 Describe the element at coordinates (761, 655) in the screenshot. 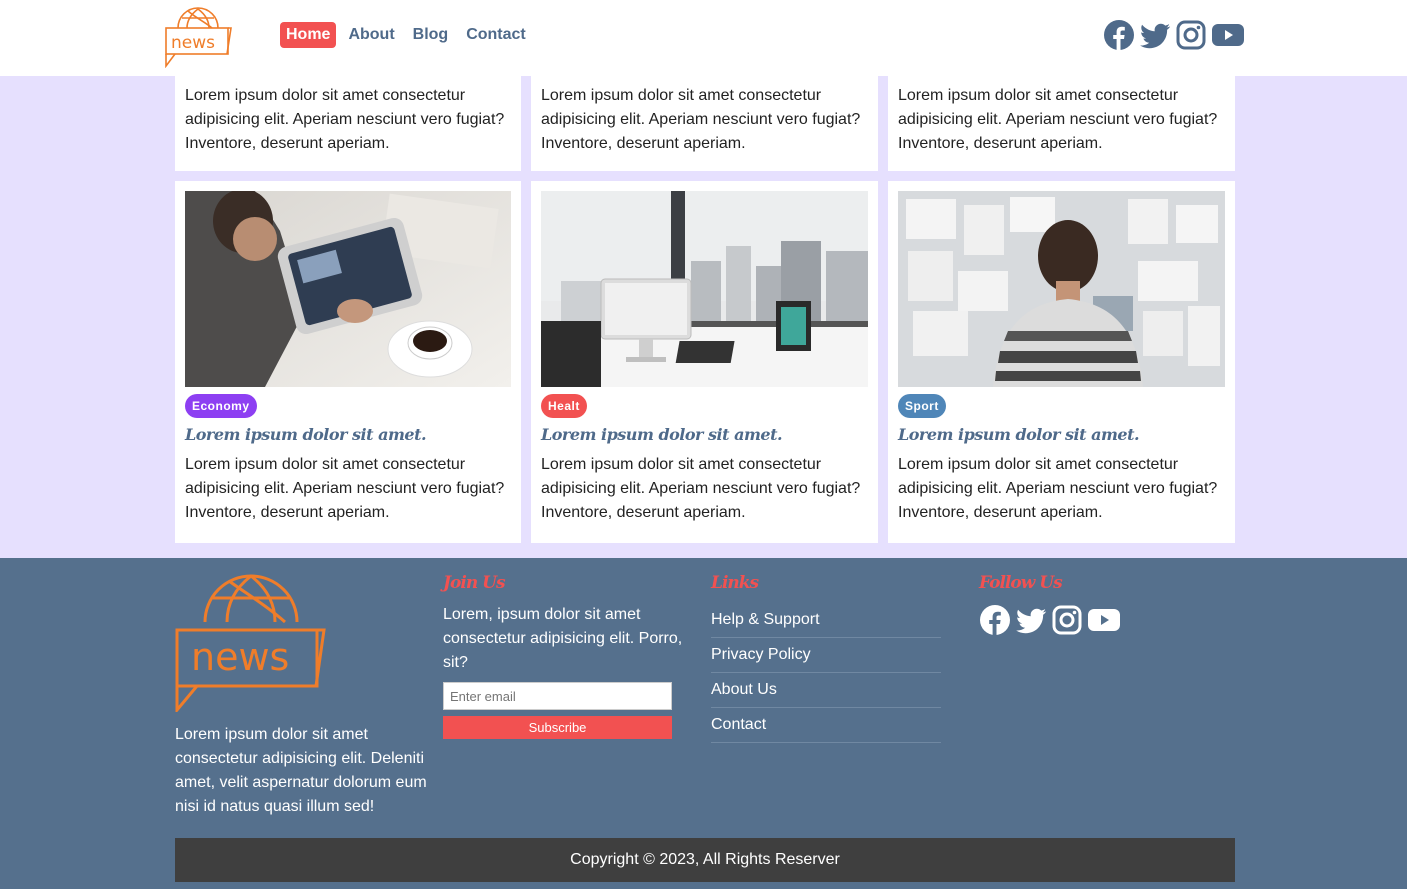

I see `privacy-policy-link: Privacy Policy` at that location.